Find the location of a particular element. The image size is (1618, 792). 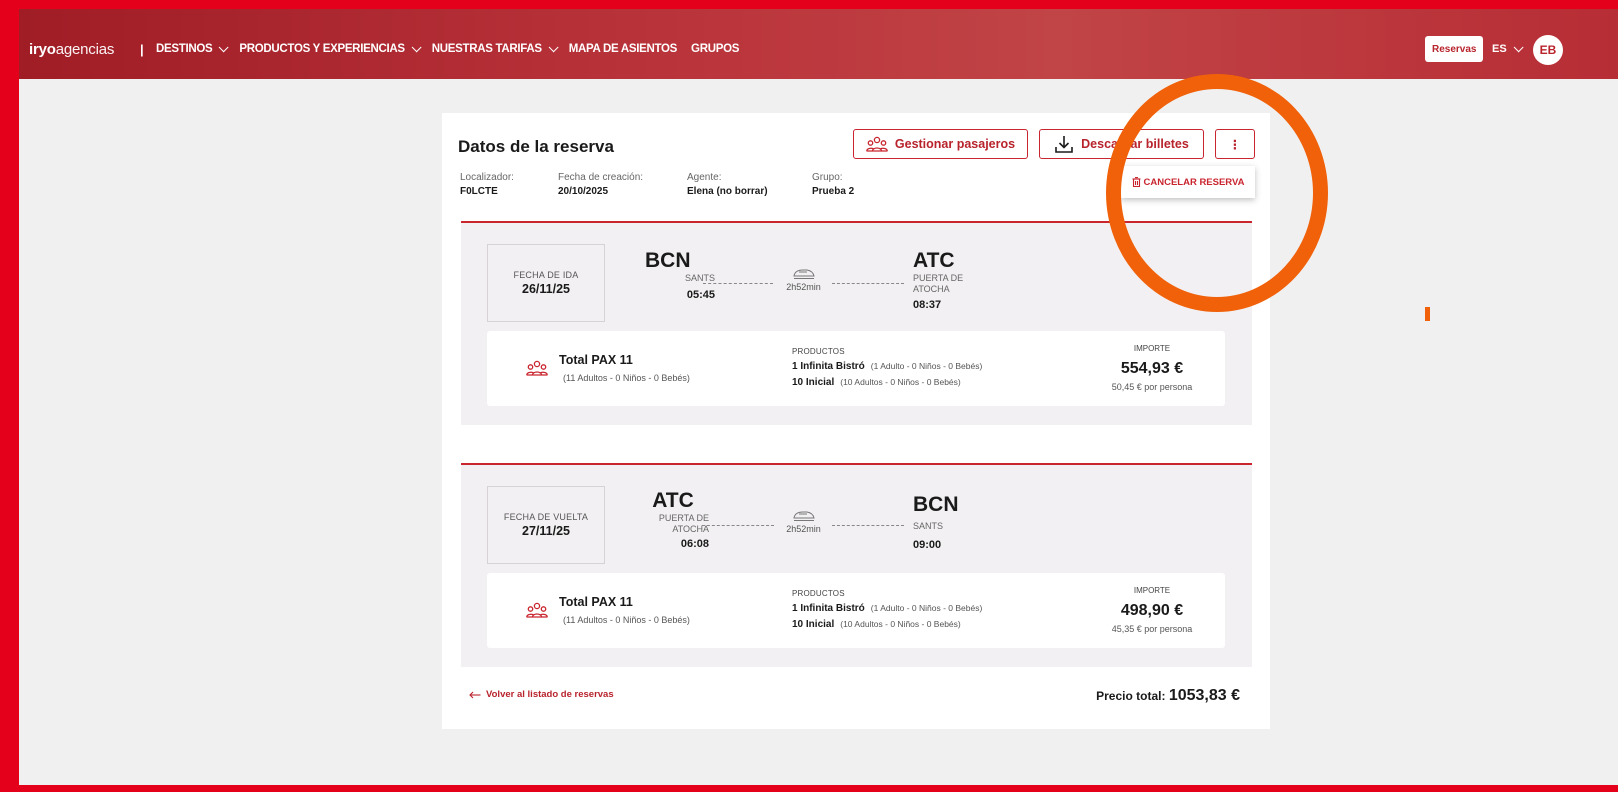

nav-mapa-asientos: MAPA DE ASIENTOS is located at coordinates (623, 49).